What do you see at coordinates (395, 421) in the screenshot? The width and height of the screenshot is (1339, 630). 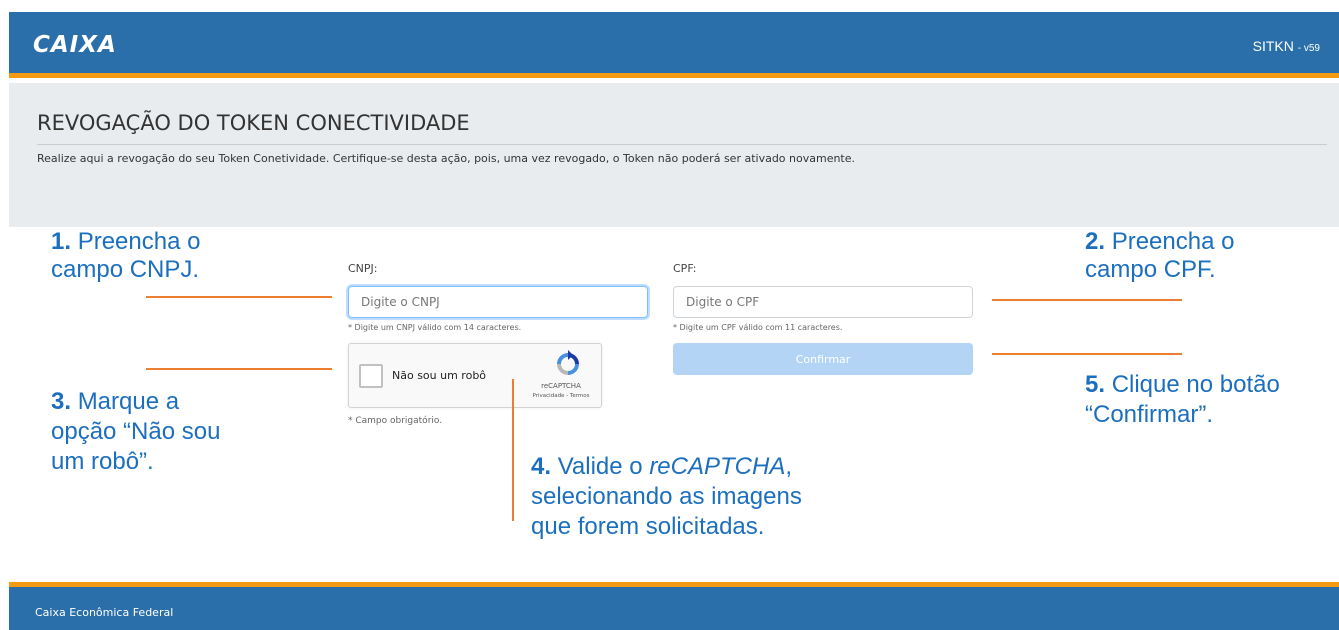 I see `required-note: * Campo obrigatório.` at bounding box center [395, 421].